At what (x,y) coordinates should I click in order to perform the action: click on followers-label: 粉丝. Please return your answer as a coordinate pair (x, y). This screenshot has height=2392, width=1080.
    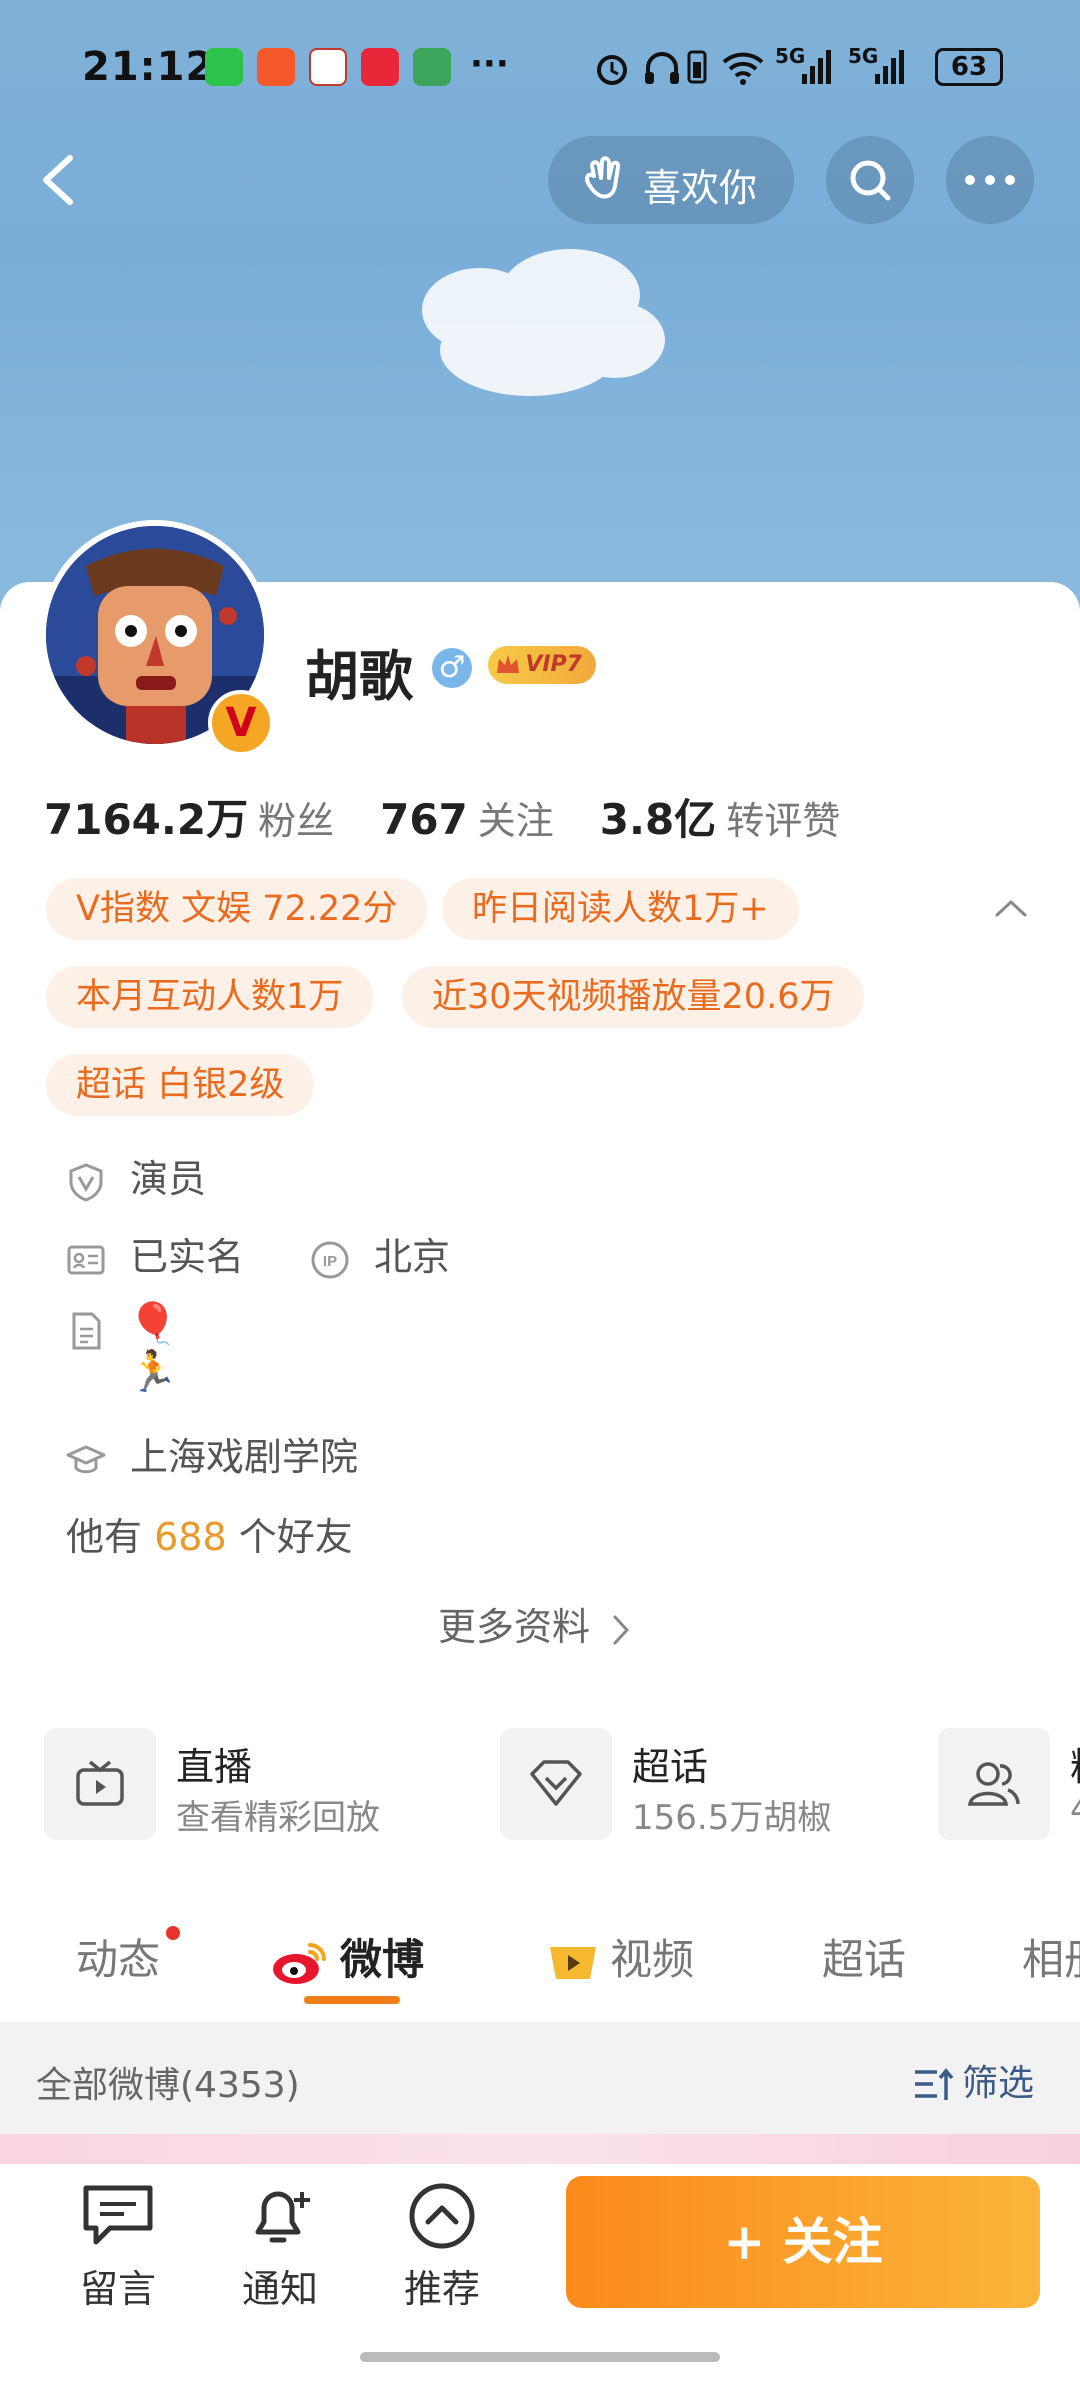
    Looking at the image, I should click on (296, 821).